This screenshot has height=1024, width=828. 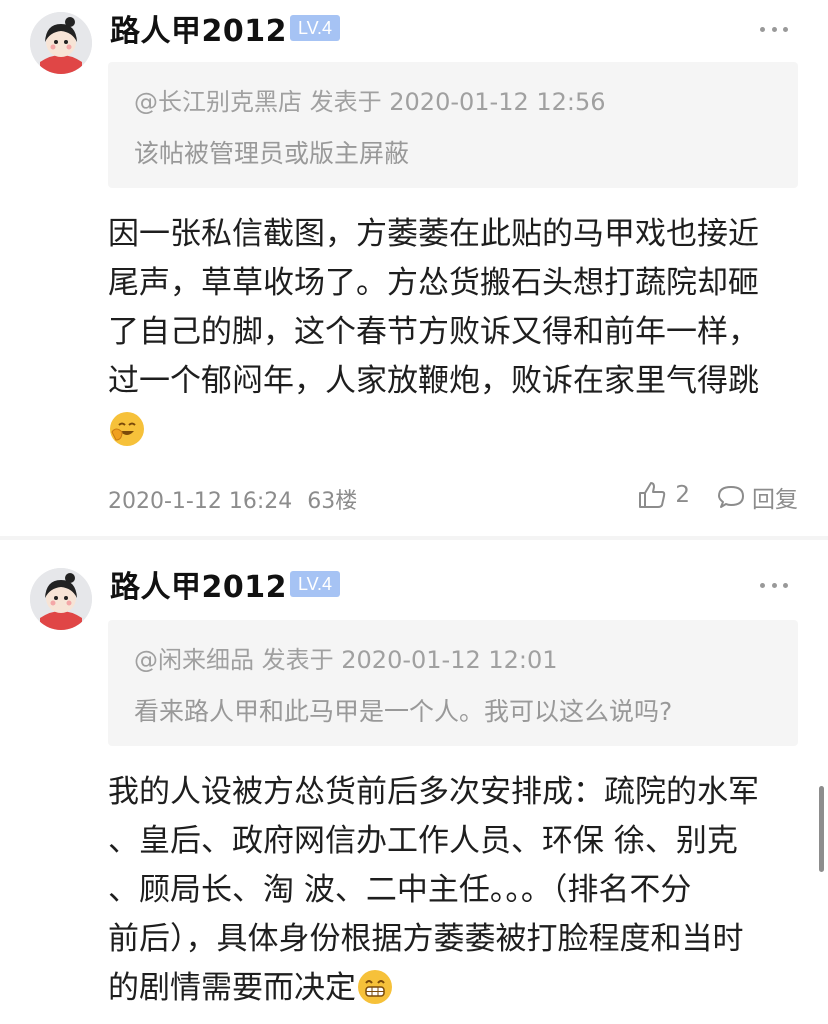 What do you see at coordinates (453, 125) in the screenshot?
I see `quoted-post: @长江别克黑店 发表于 2020-01-12 12:56 该帖被管理员或版主屏蔽` at bounding box center [453, 125].